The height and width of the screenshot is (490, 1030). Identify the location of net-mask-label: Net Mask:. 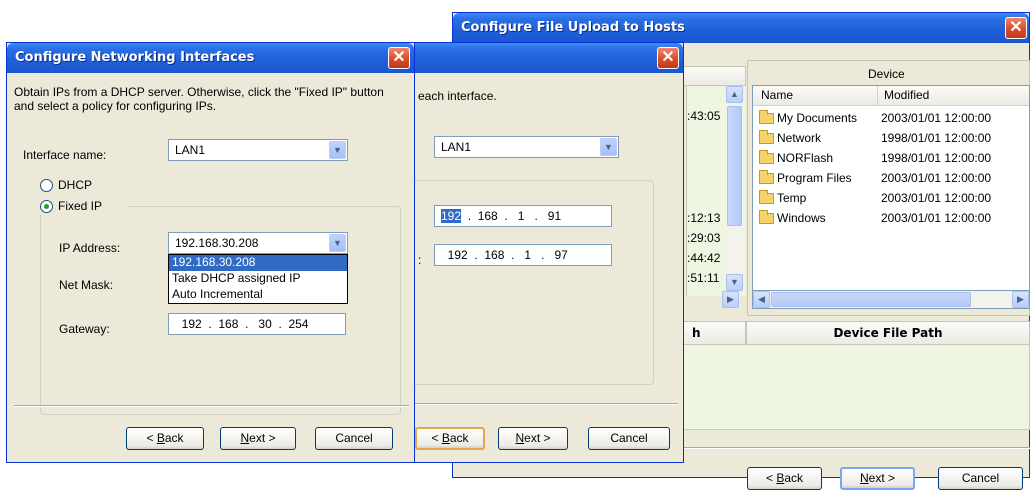
(86, 285).